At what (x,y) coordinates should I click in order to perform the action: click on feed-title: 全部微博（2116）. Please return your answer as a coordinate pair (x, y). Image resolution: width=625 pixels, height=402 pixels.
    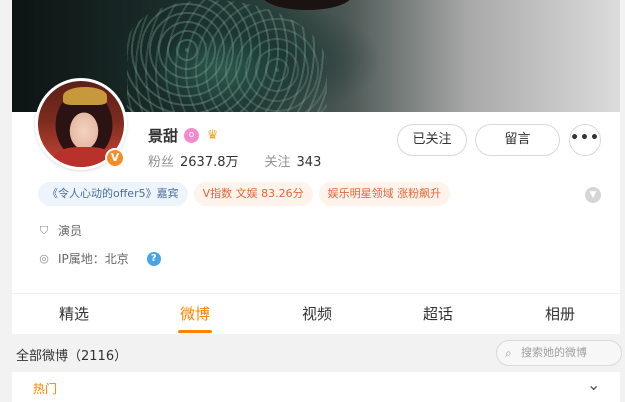
    Looking at the image, I should click on (72, 356).